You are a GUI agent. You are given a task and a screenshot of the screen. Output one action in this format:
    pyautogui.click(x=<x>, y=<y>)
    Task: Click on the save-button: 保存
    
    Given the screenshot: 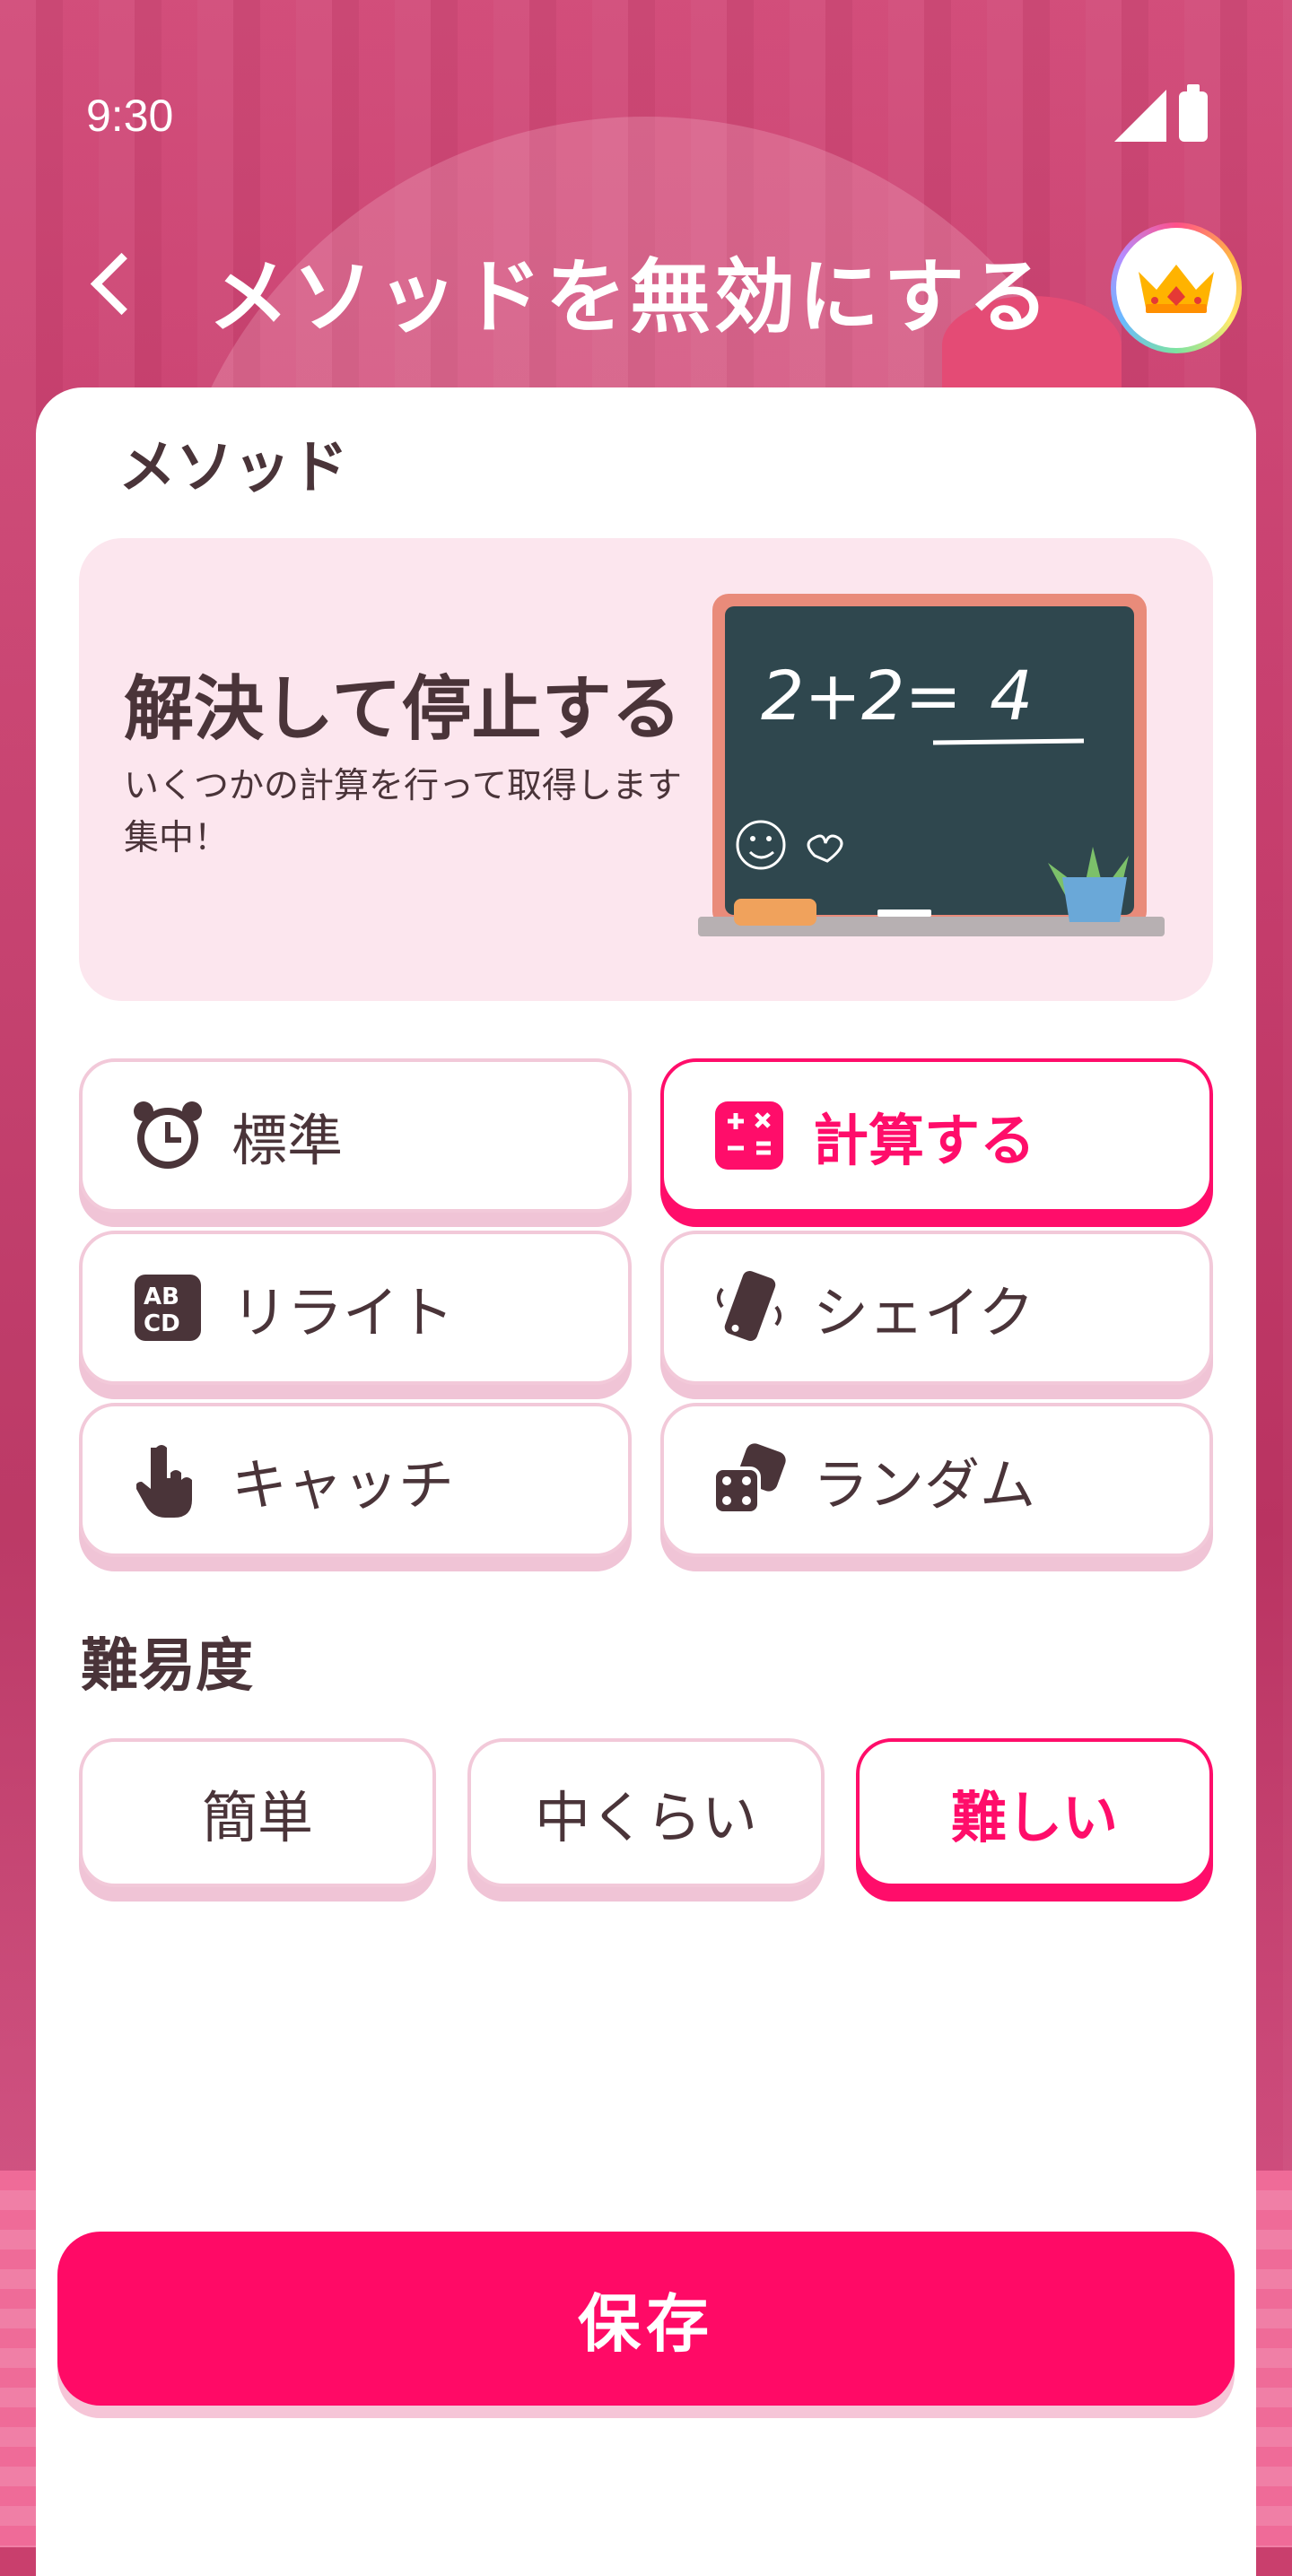 What is the action you would take?
    pyautogui.click(x=646, y=2319)
    